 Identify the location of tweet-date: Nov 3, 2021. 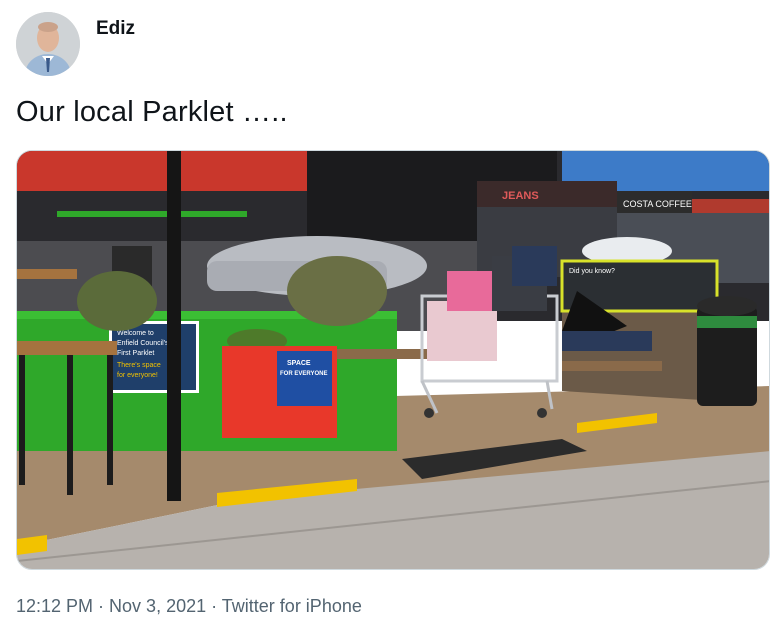
(157, 606).